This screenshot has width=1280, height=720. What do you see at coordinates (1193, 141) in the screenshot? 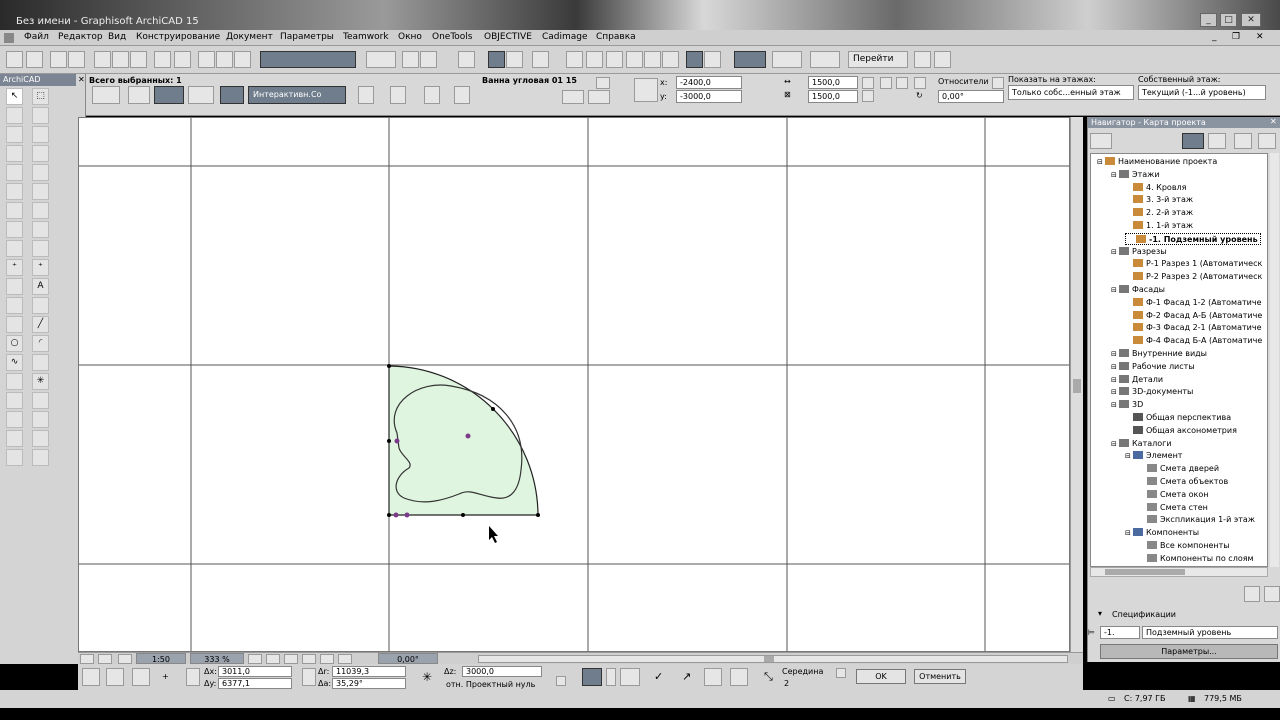
I see `project-map-icon` at bounding box center [1193, 141].